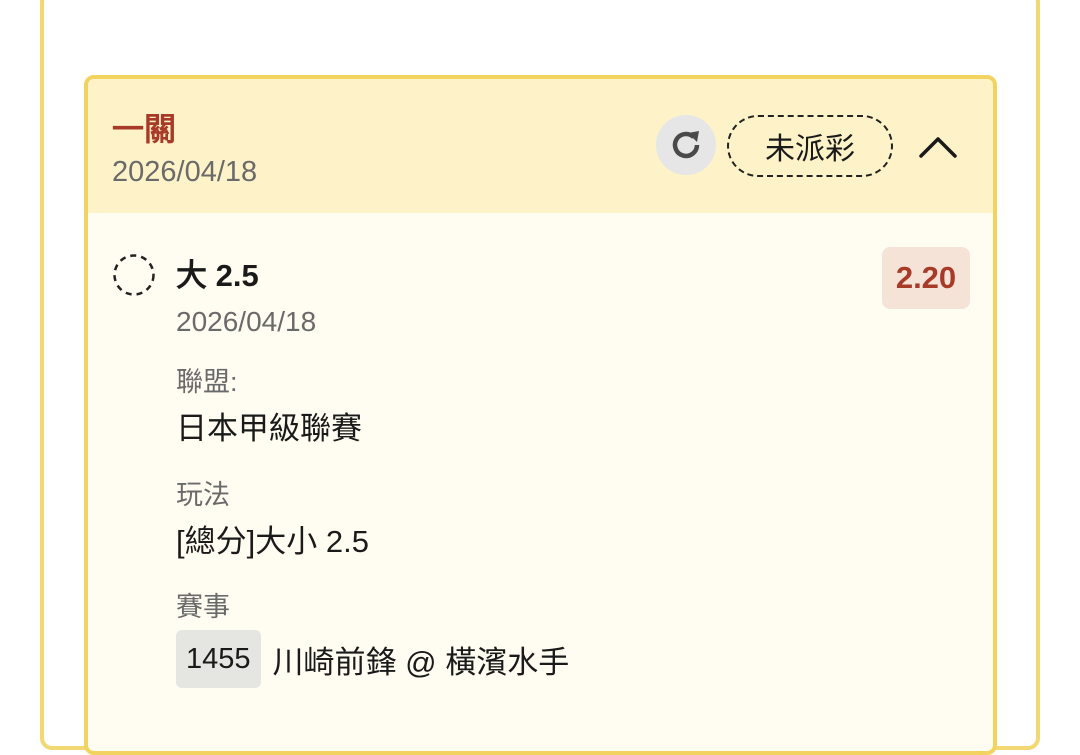  What do you see at coordinates (217, 275) in the screenshot?
I see `selection-name: 大 2.5` at bounding box center [217, 275].